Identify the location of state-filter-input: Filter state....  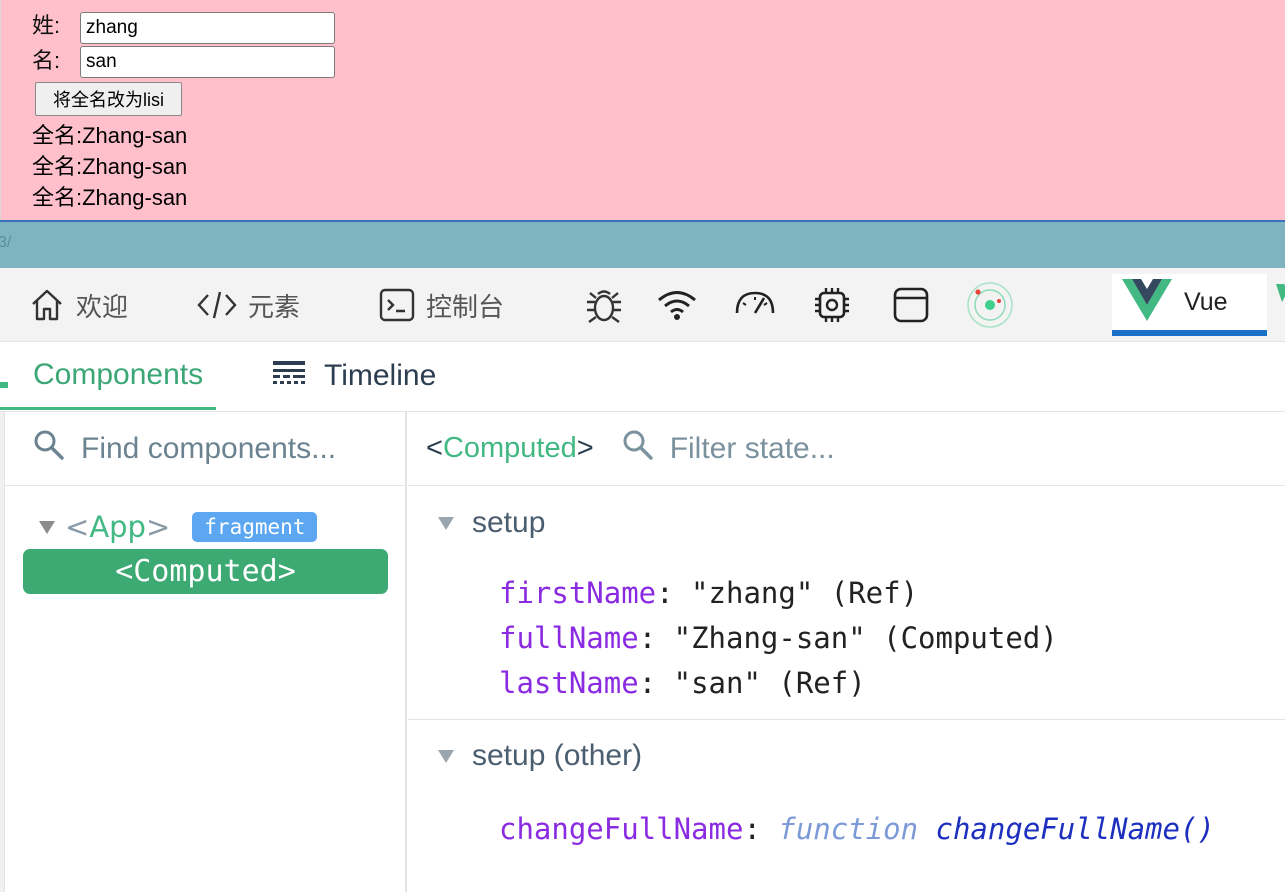
(752, 449).